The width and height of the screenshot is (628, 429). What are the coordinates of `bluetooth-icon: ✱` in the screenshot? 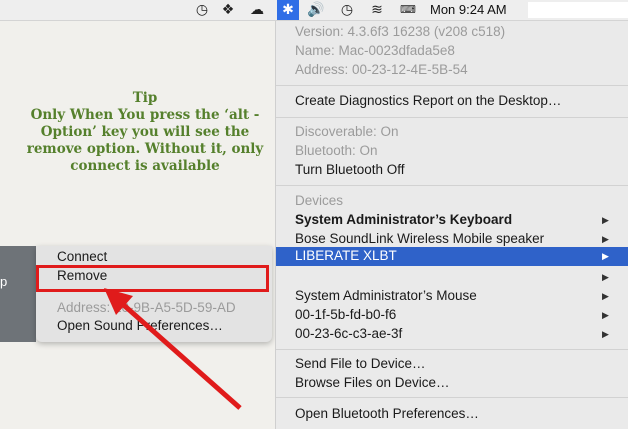 It's located at (288, 10).